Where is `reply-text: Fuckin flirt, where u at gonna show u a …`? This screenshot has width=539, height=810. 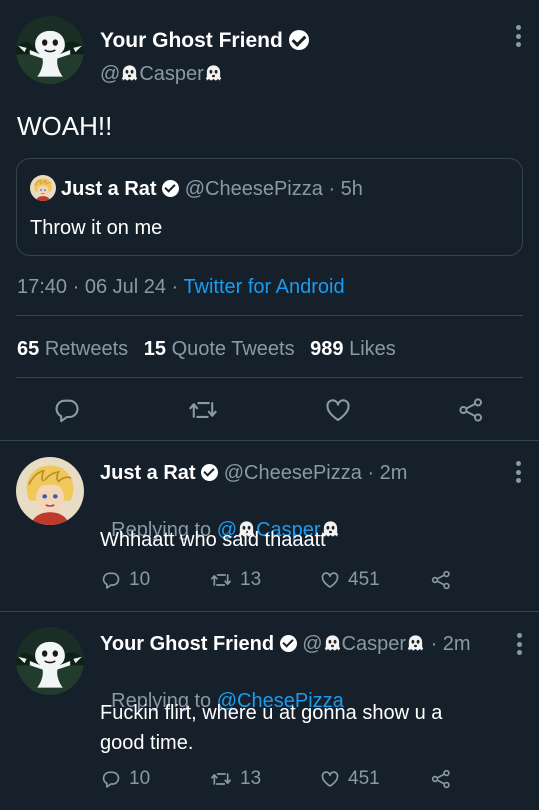 reply-text: Fuckin flirt, where u at gonna show u a … is located at coordinates (271, 728).